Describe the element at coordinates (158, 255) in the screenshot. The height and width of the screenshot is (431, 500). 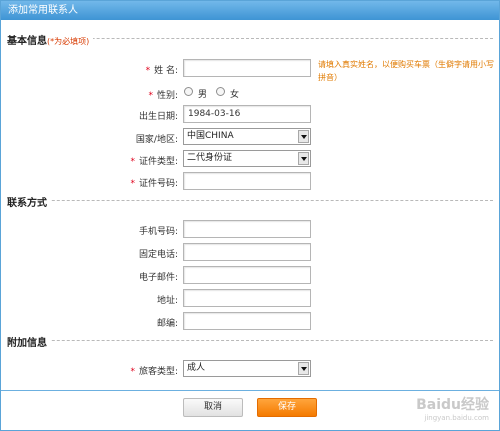
I see `phone-label: 固定电话:` at that location.